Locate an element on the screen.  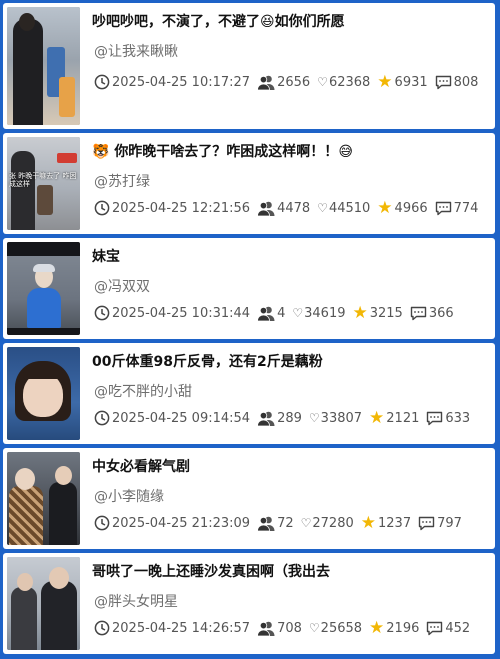
follow-count: 289 is located at coordinates (289, 418).